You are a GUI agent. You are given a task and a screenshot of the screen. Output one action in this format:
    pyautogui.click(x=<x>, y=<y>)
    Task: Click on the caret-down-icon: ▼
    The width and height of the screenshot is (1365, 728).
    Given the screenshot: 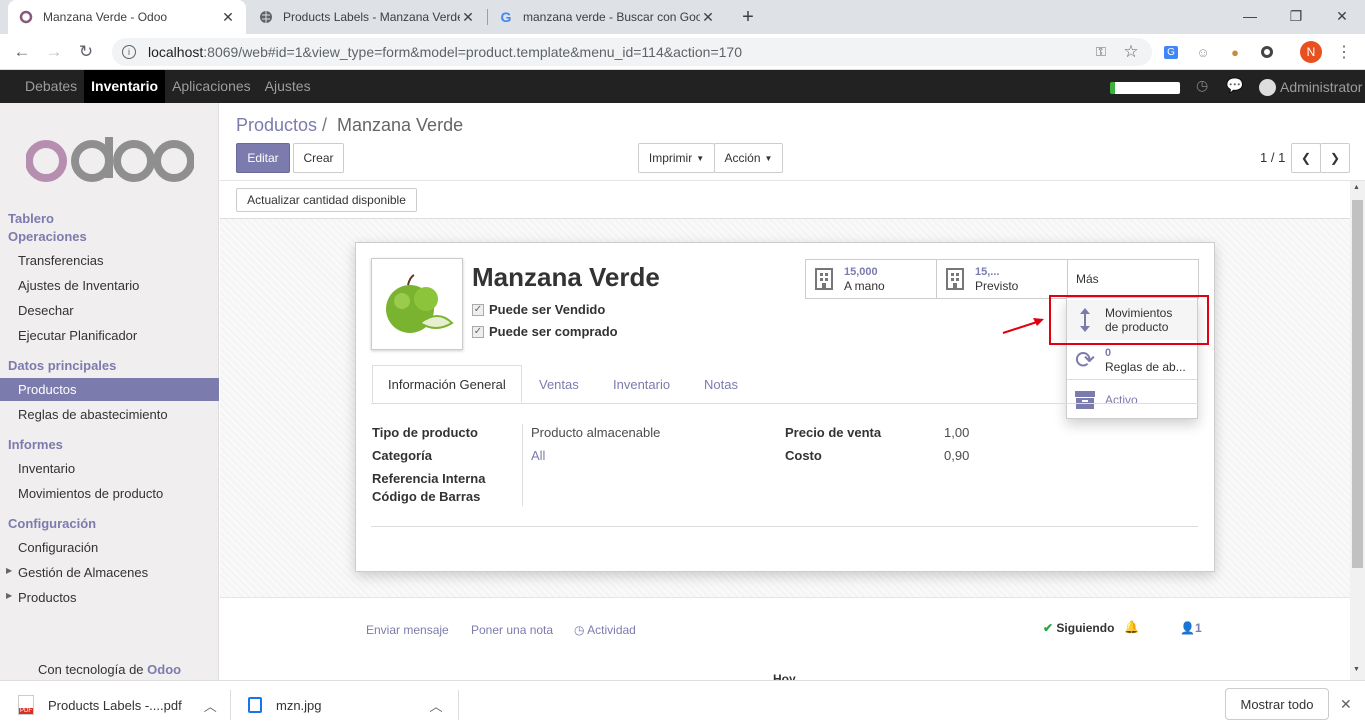 What is the action you would take?
    pyautogui.click(x=768, y=158)
    